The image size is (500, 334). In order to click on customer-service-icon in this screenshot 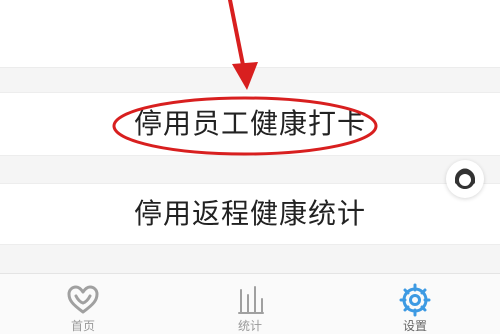, I will do `click(465, 178)`.